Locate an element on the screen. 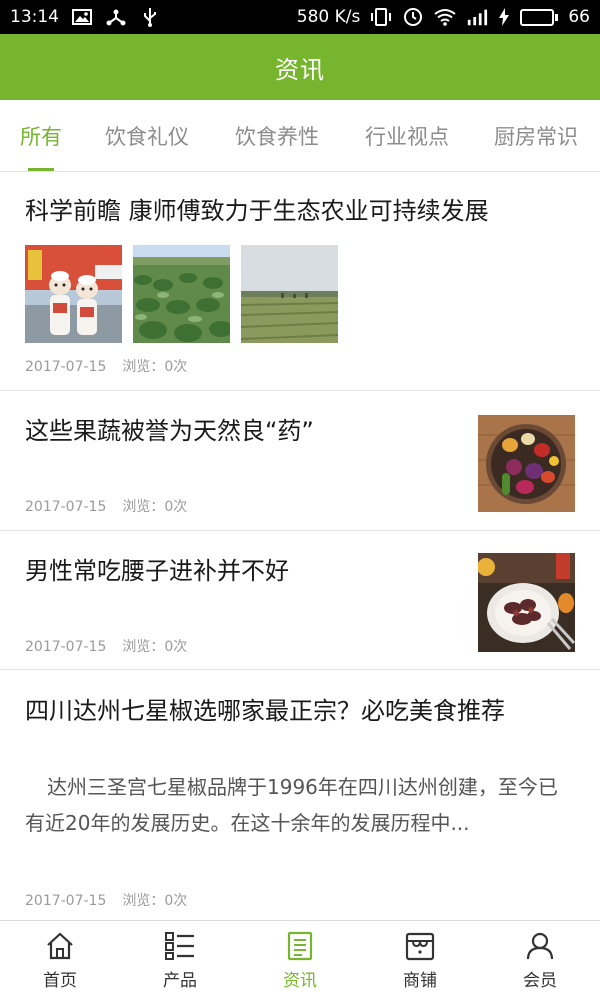 The image size is (600, 1000). nav-news: 资讯 is located at coordinates (300, 960).